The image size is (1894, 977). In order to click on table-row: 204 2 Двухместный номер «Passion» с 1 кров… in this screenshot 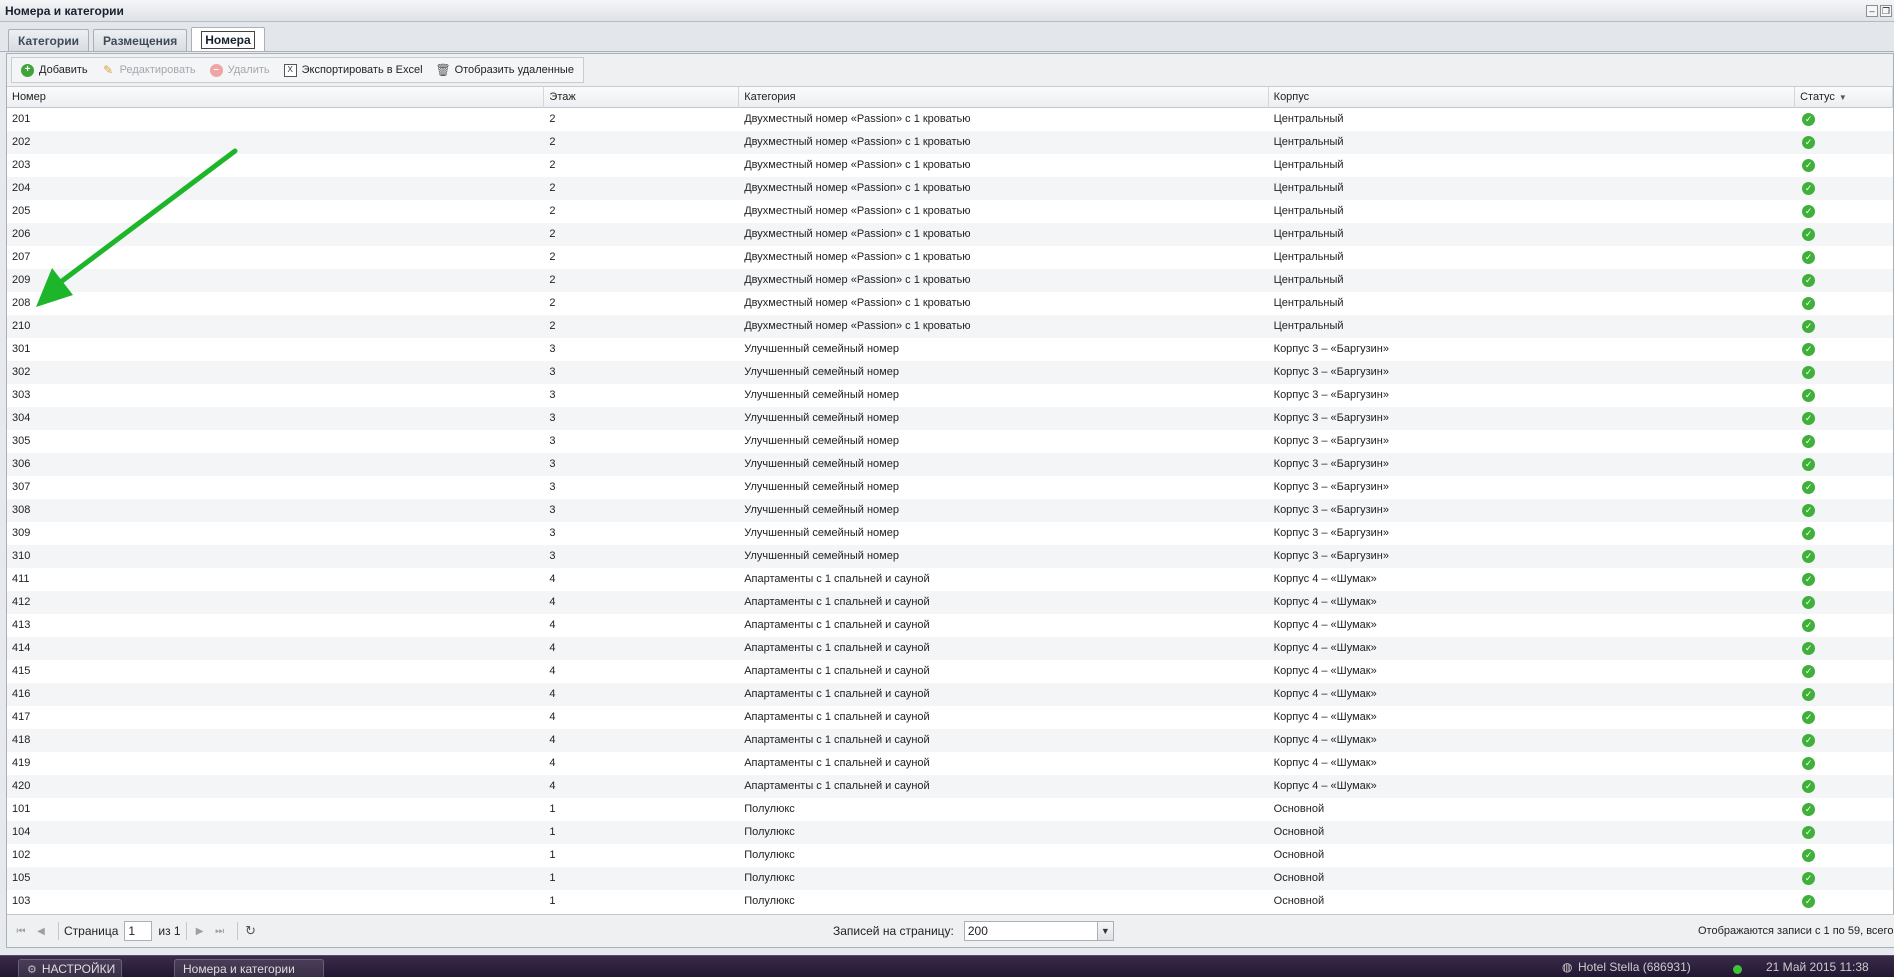, I will do `click(950, 188)`.